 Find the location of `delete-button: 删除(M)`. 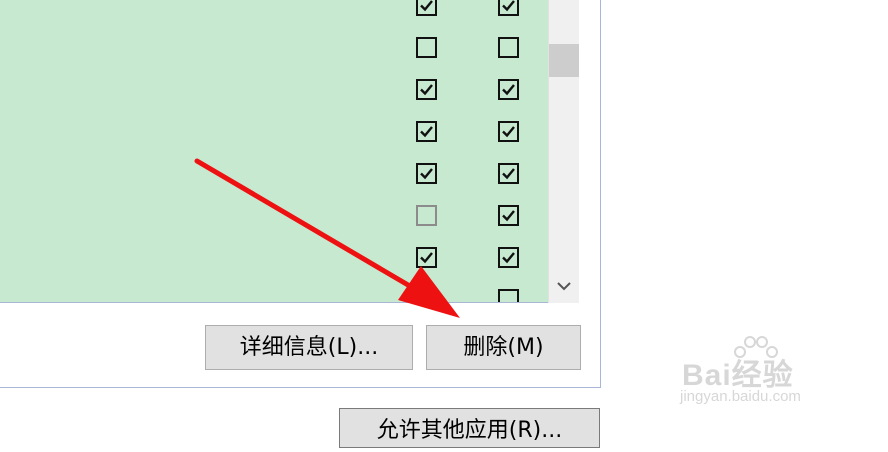

delete-button: 删除(M) is located at coordinates (503, 347).